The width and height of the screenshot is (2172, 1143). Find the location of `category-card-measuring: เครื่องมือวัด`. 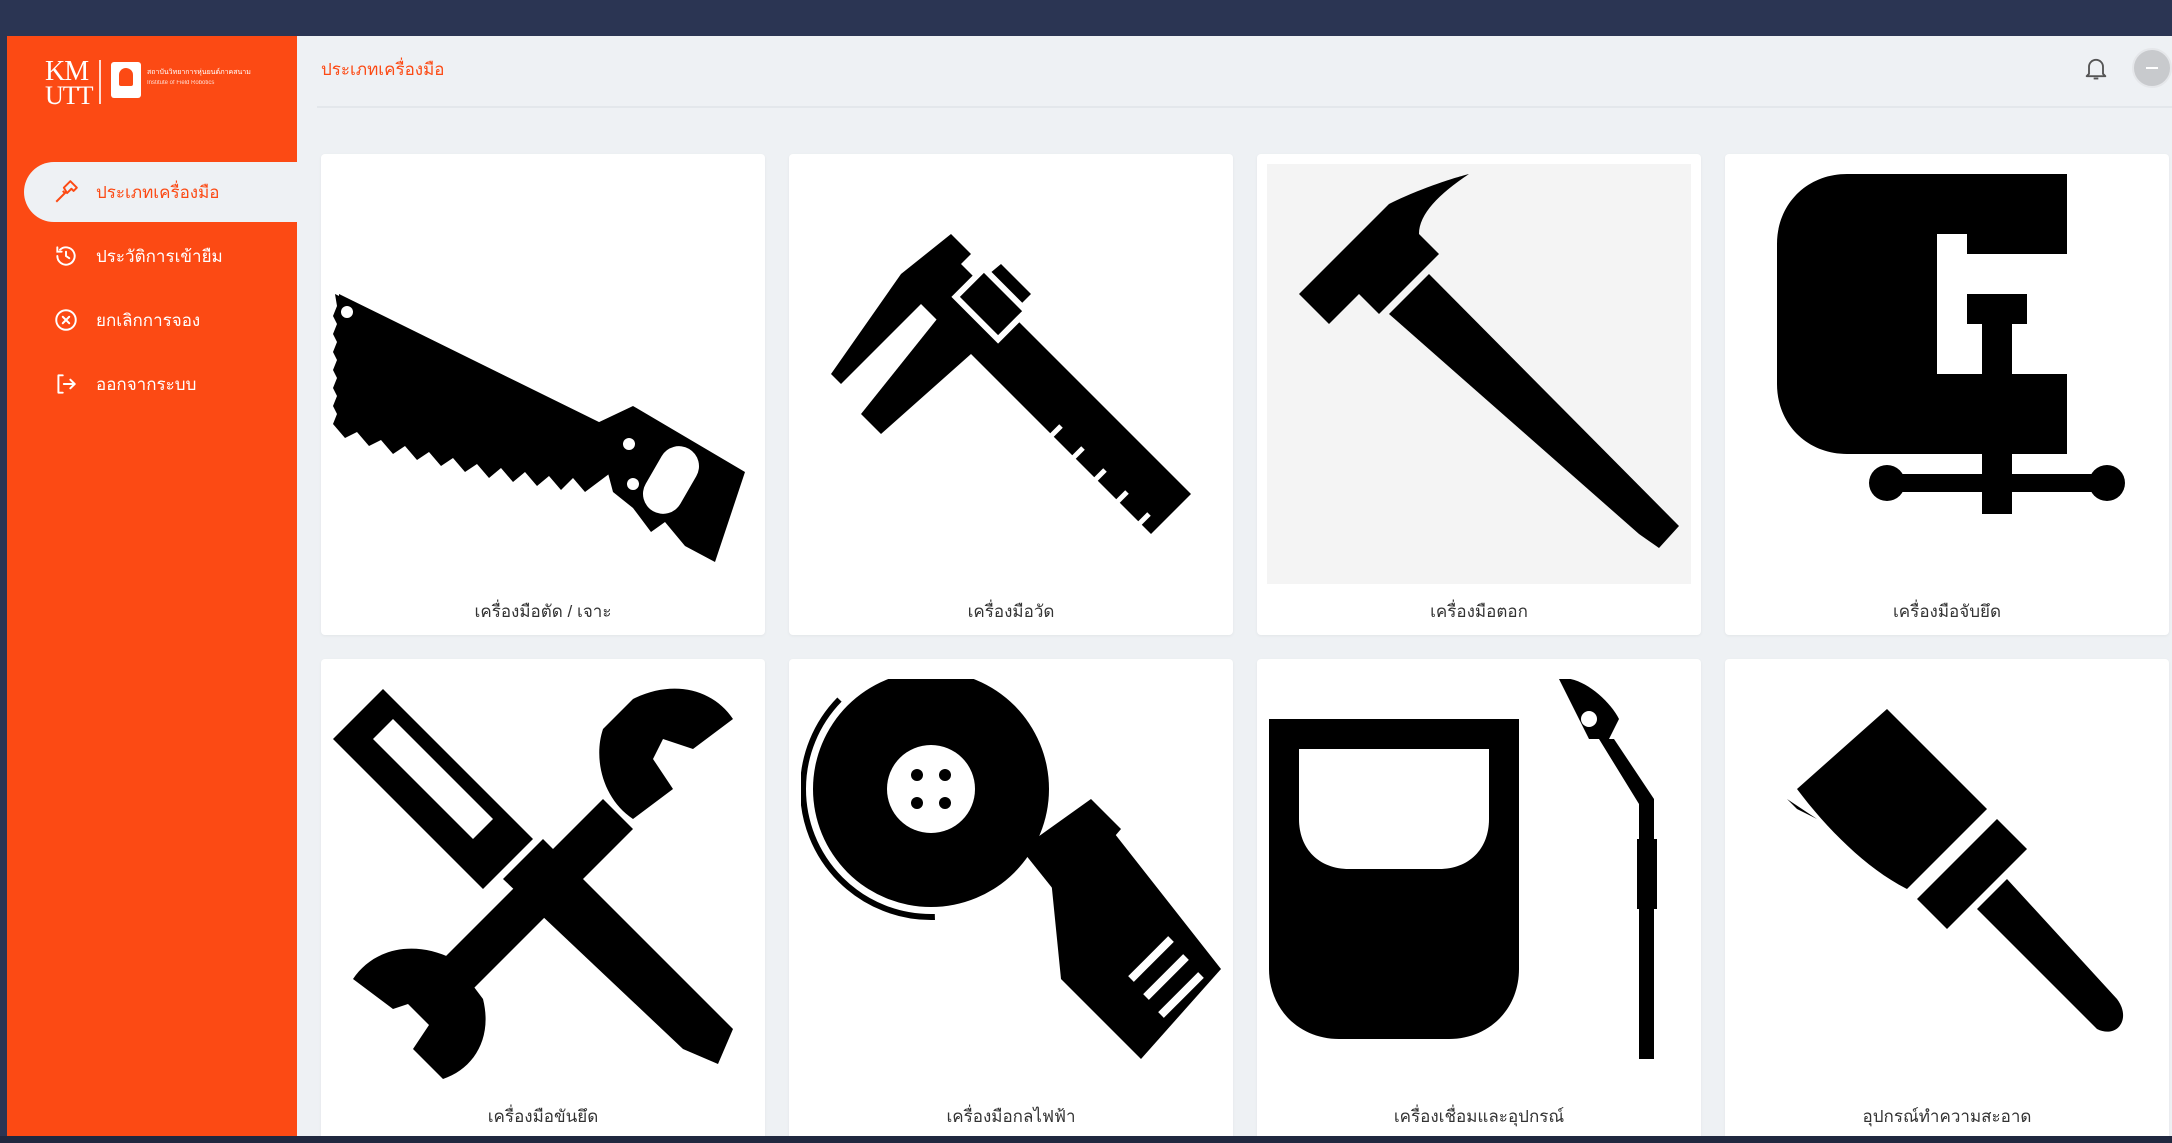

category-card-measuring: เครื่องมือวัด is located at coordinates (1011, 394).